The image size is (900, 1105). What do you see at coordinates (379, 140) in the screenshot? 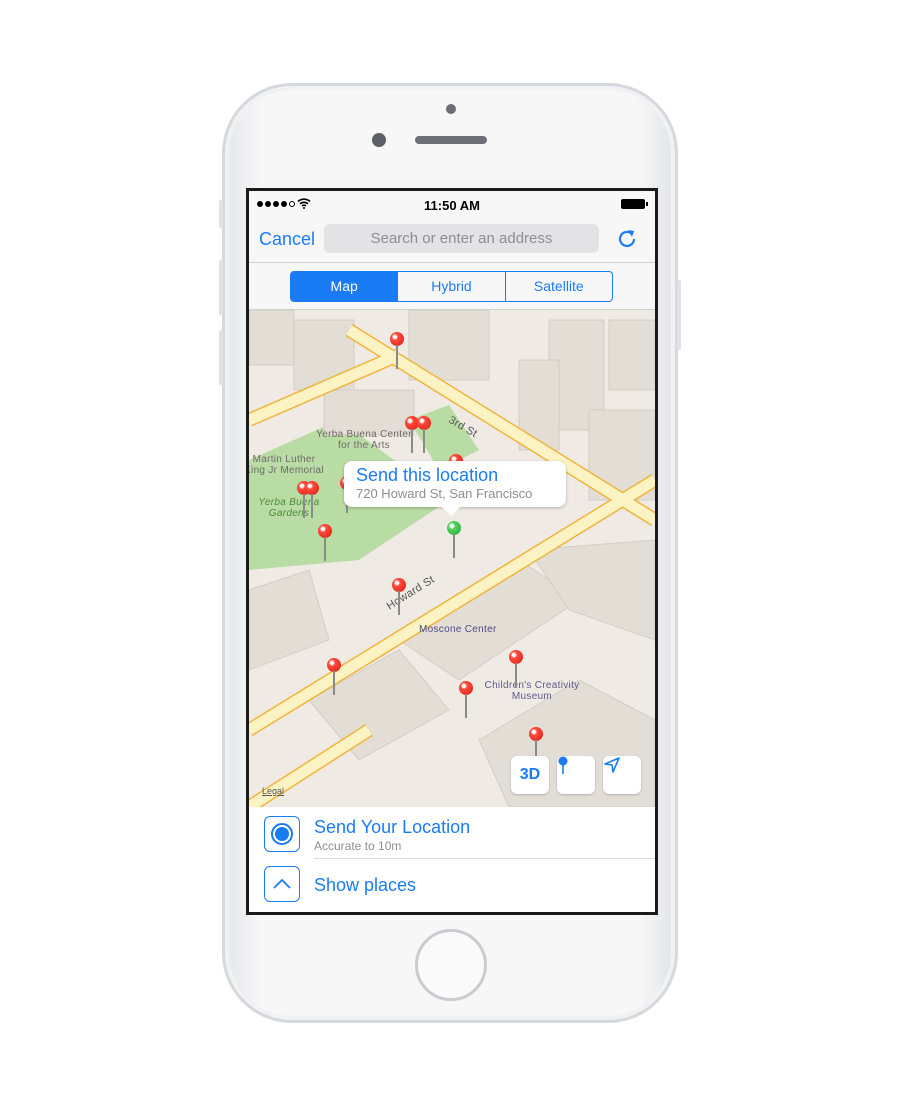
I see `front-camera` at bounding box center [379, 140].